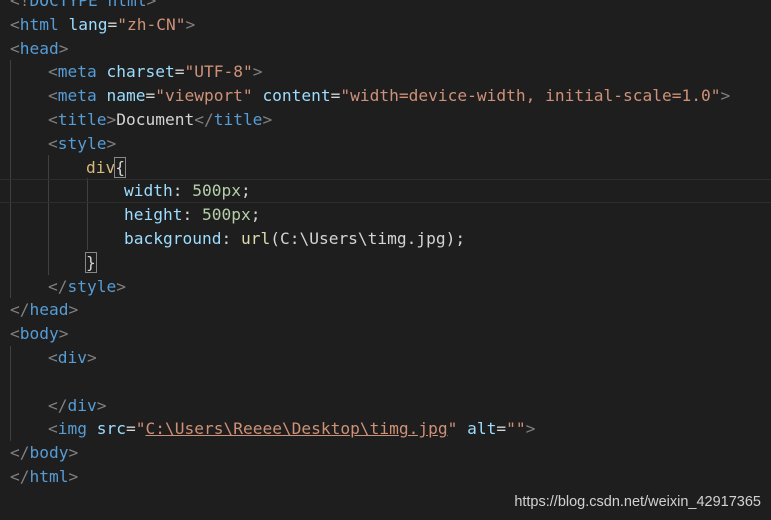  Describe the element at coordinates (218, 72) in the screenshot. I see `token: "UTF-8"` at that location.